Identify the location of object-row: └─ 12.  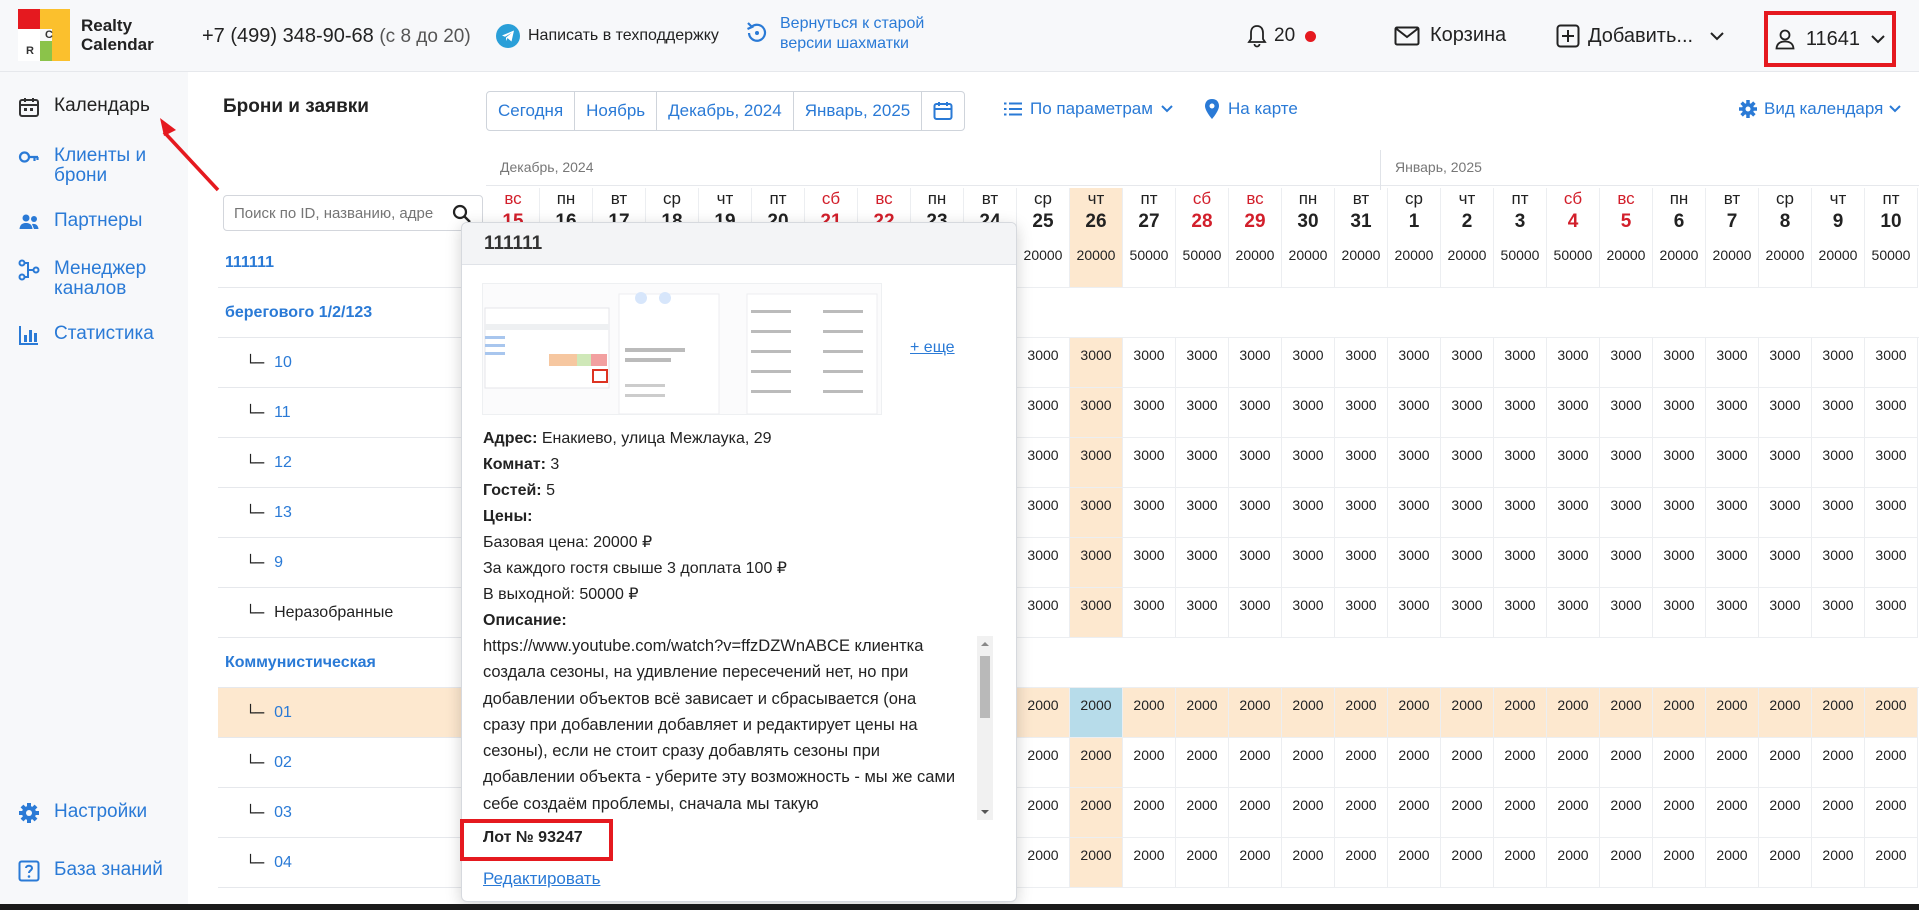
(352, 463).